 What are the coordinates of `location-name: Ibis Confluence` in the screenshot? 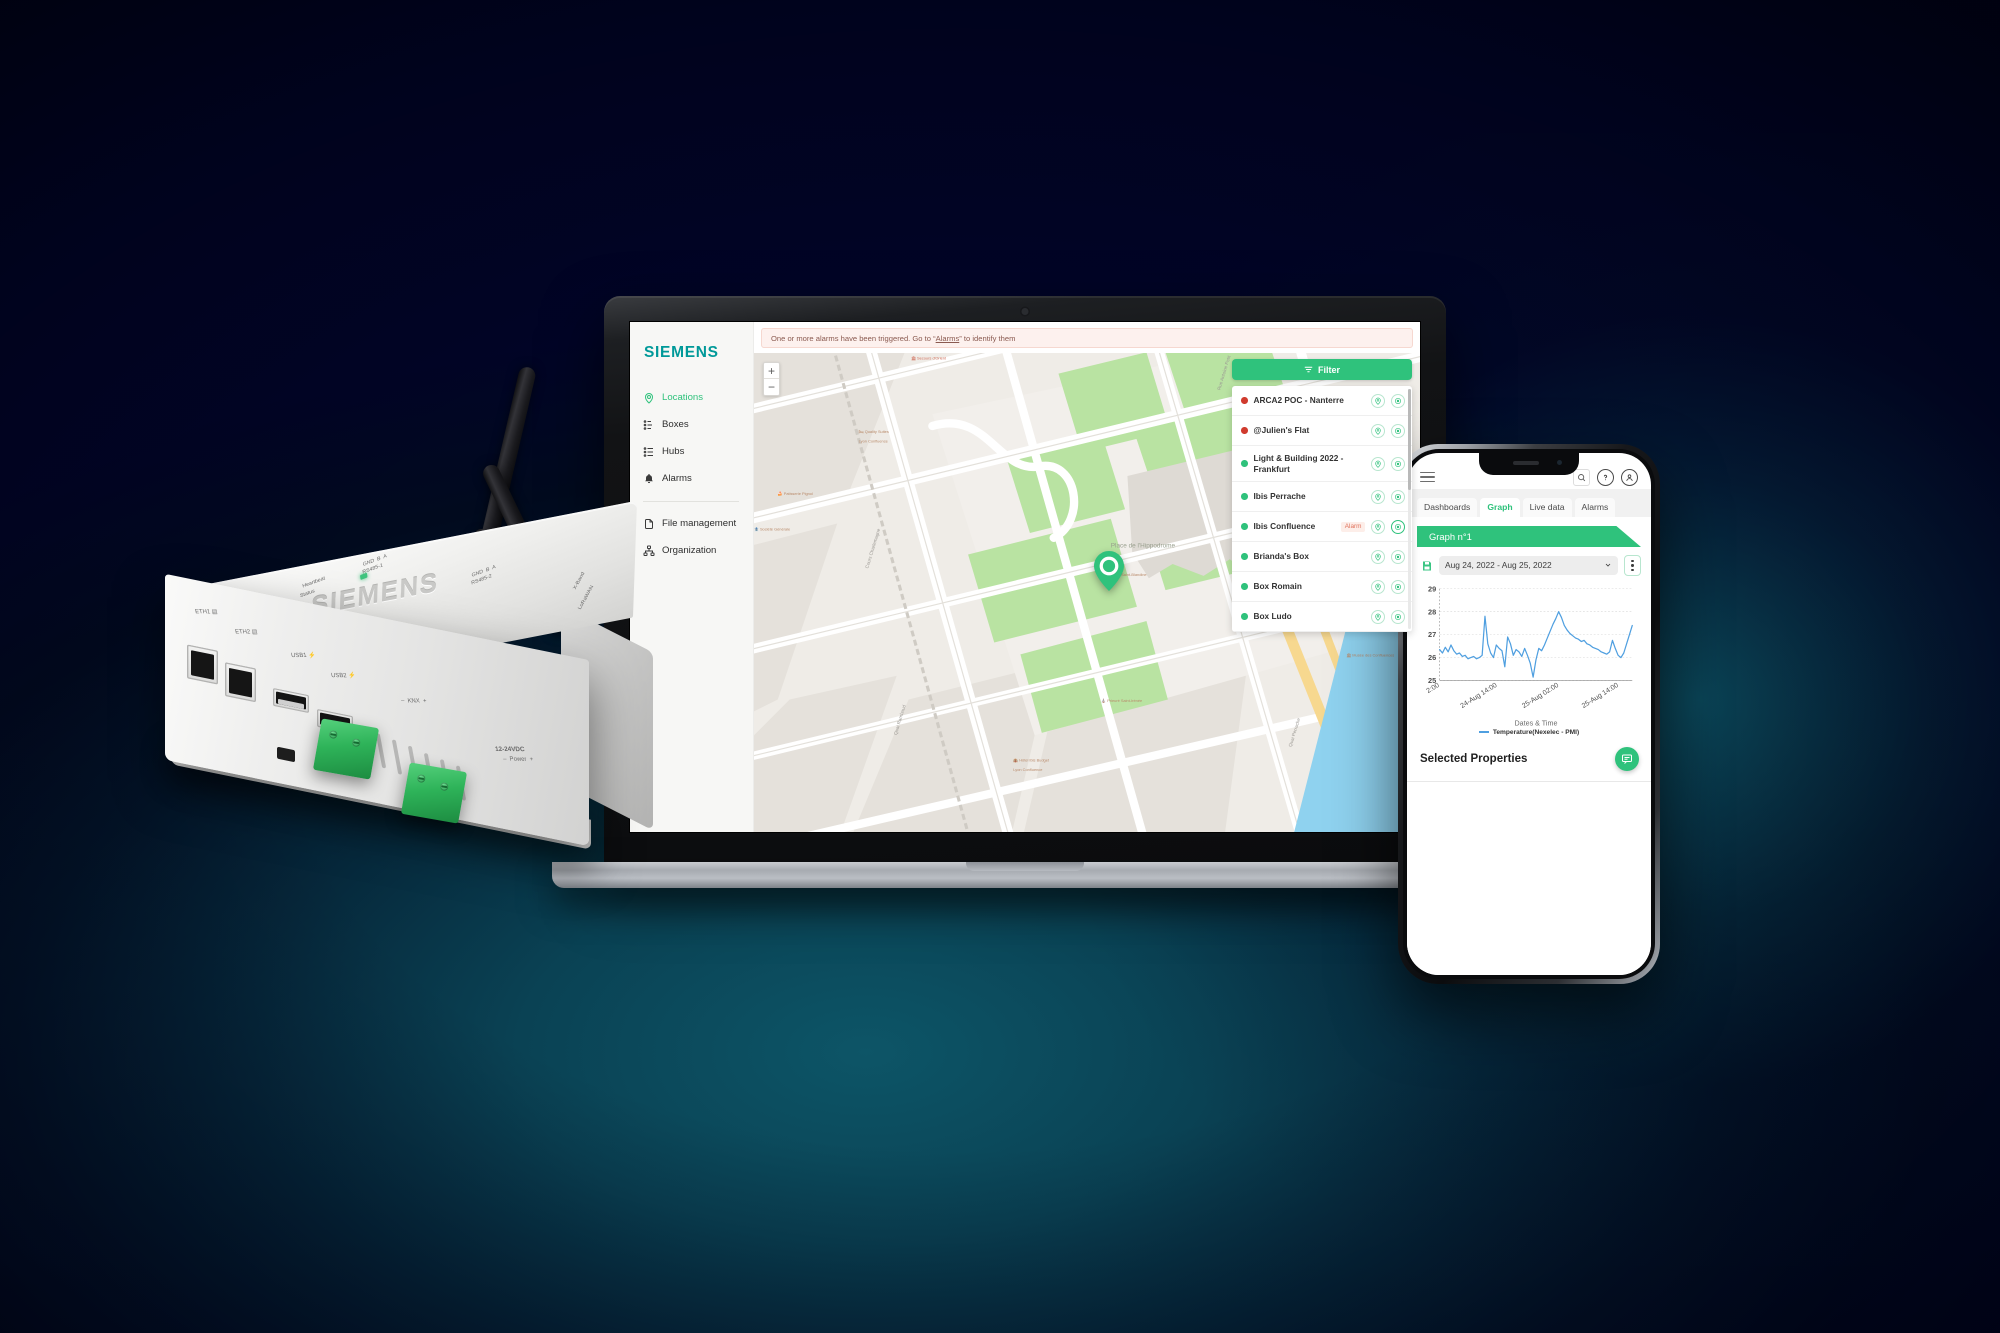 It's located at (1284, 526).